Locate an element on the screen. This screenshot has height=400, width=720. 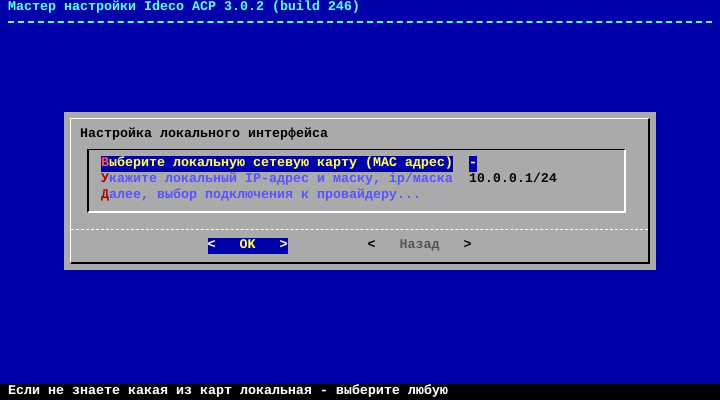
dialog-button: < Назад > is located at coordinates (420, 246).